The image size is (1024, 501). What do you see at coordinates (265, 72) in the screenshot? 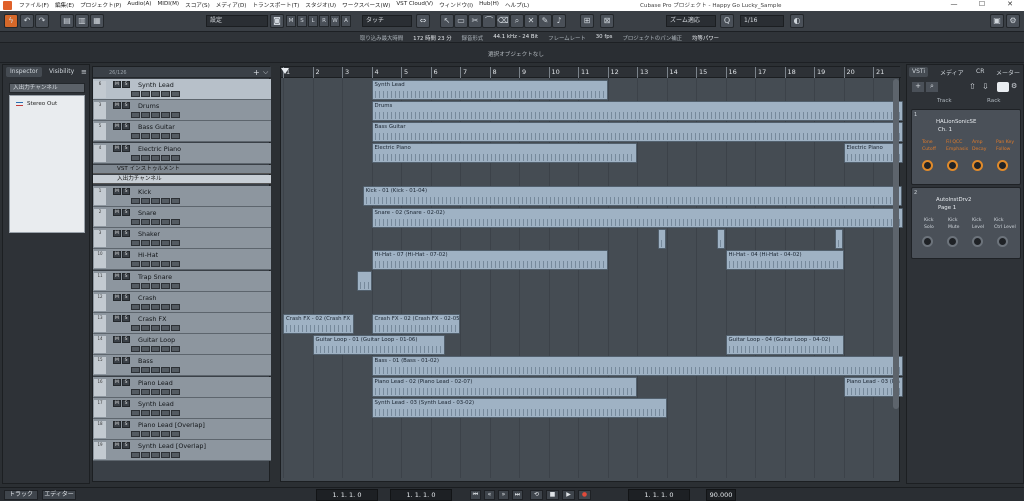
I see `track-list-menu-icon: ⌵` at bounding box center [265, 72].